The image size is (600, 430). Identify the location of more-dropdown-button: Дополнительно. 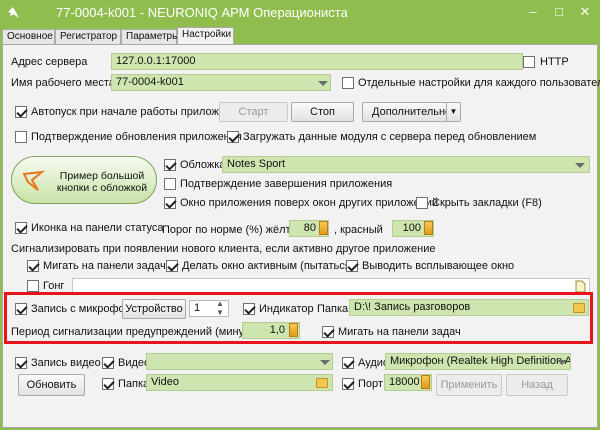
(406, 112).